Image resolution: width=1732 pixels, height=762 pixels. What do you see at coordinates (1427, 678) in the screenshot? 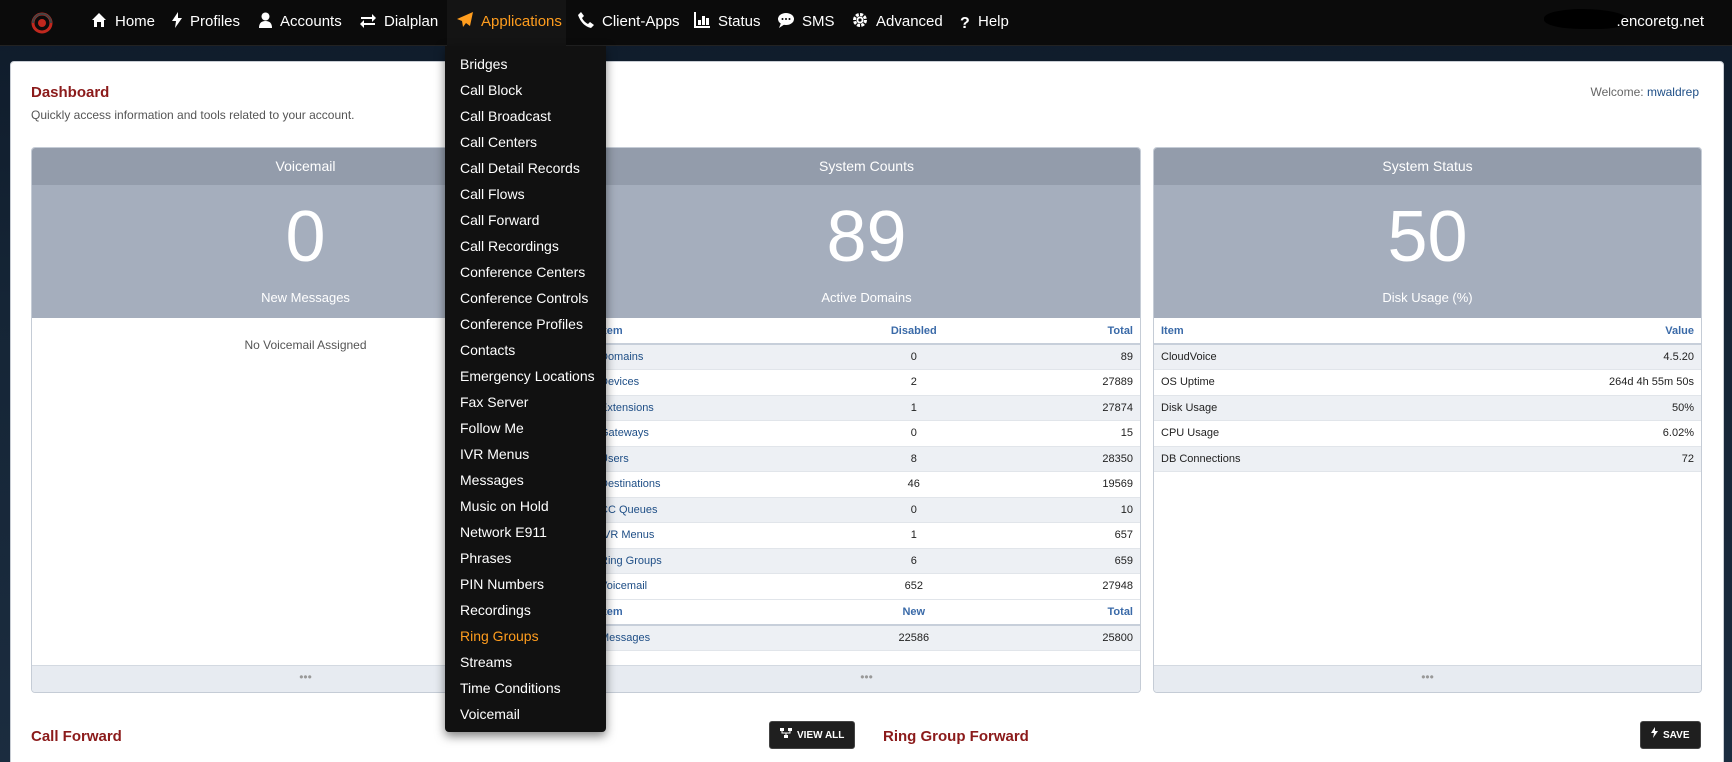
I see `system-status-expand-handle: •••` at bounding box center [1427, 678].